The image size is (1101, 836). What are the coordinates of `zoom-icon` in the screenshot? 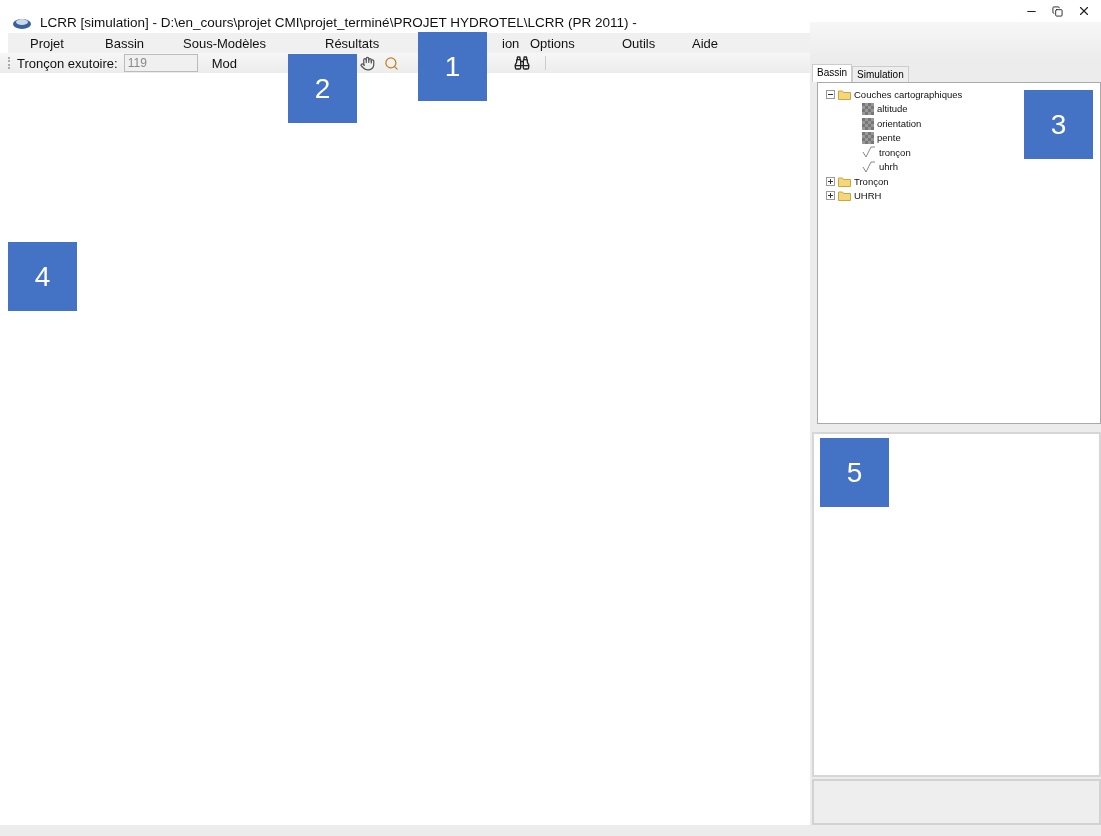 It's located at (392, 63).